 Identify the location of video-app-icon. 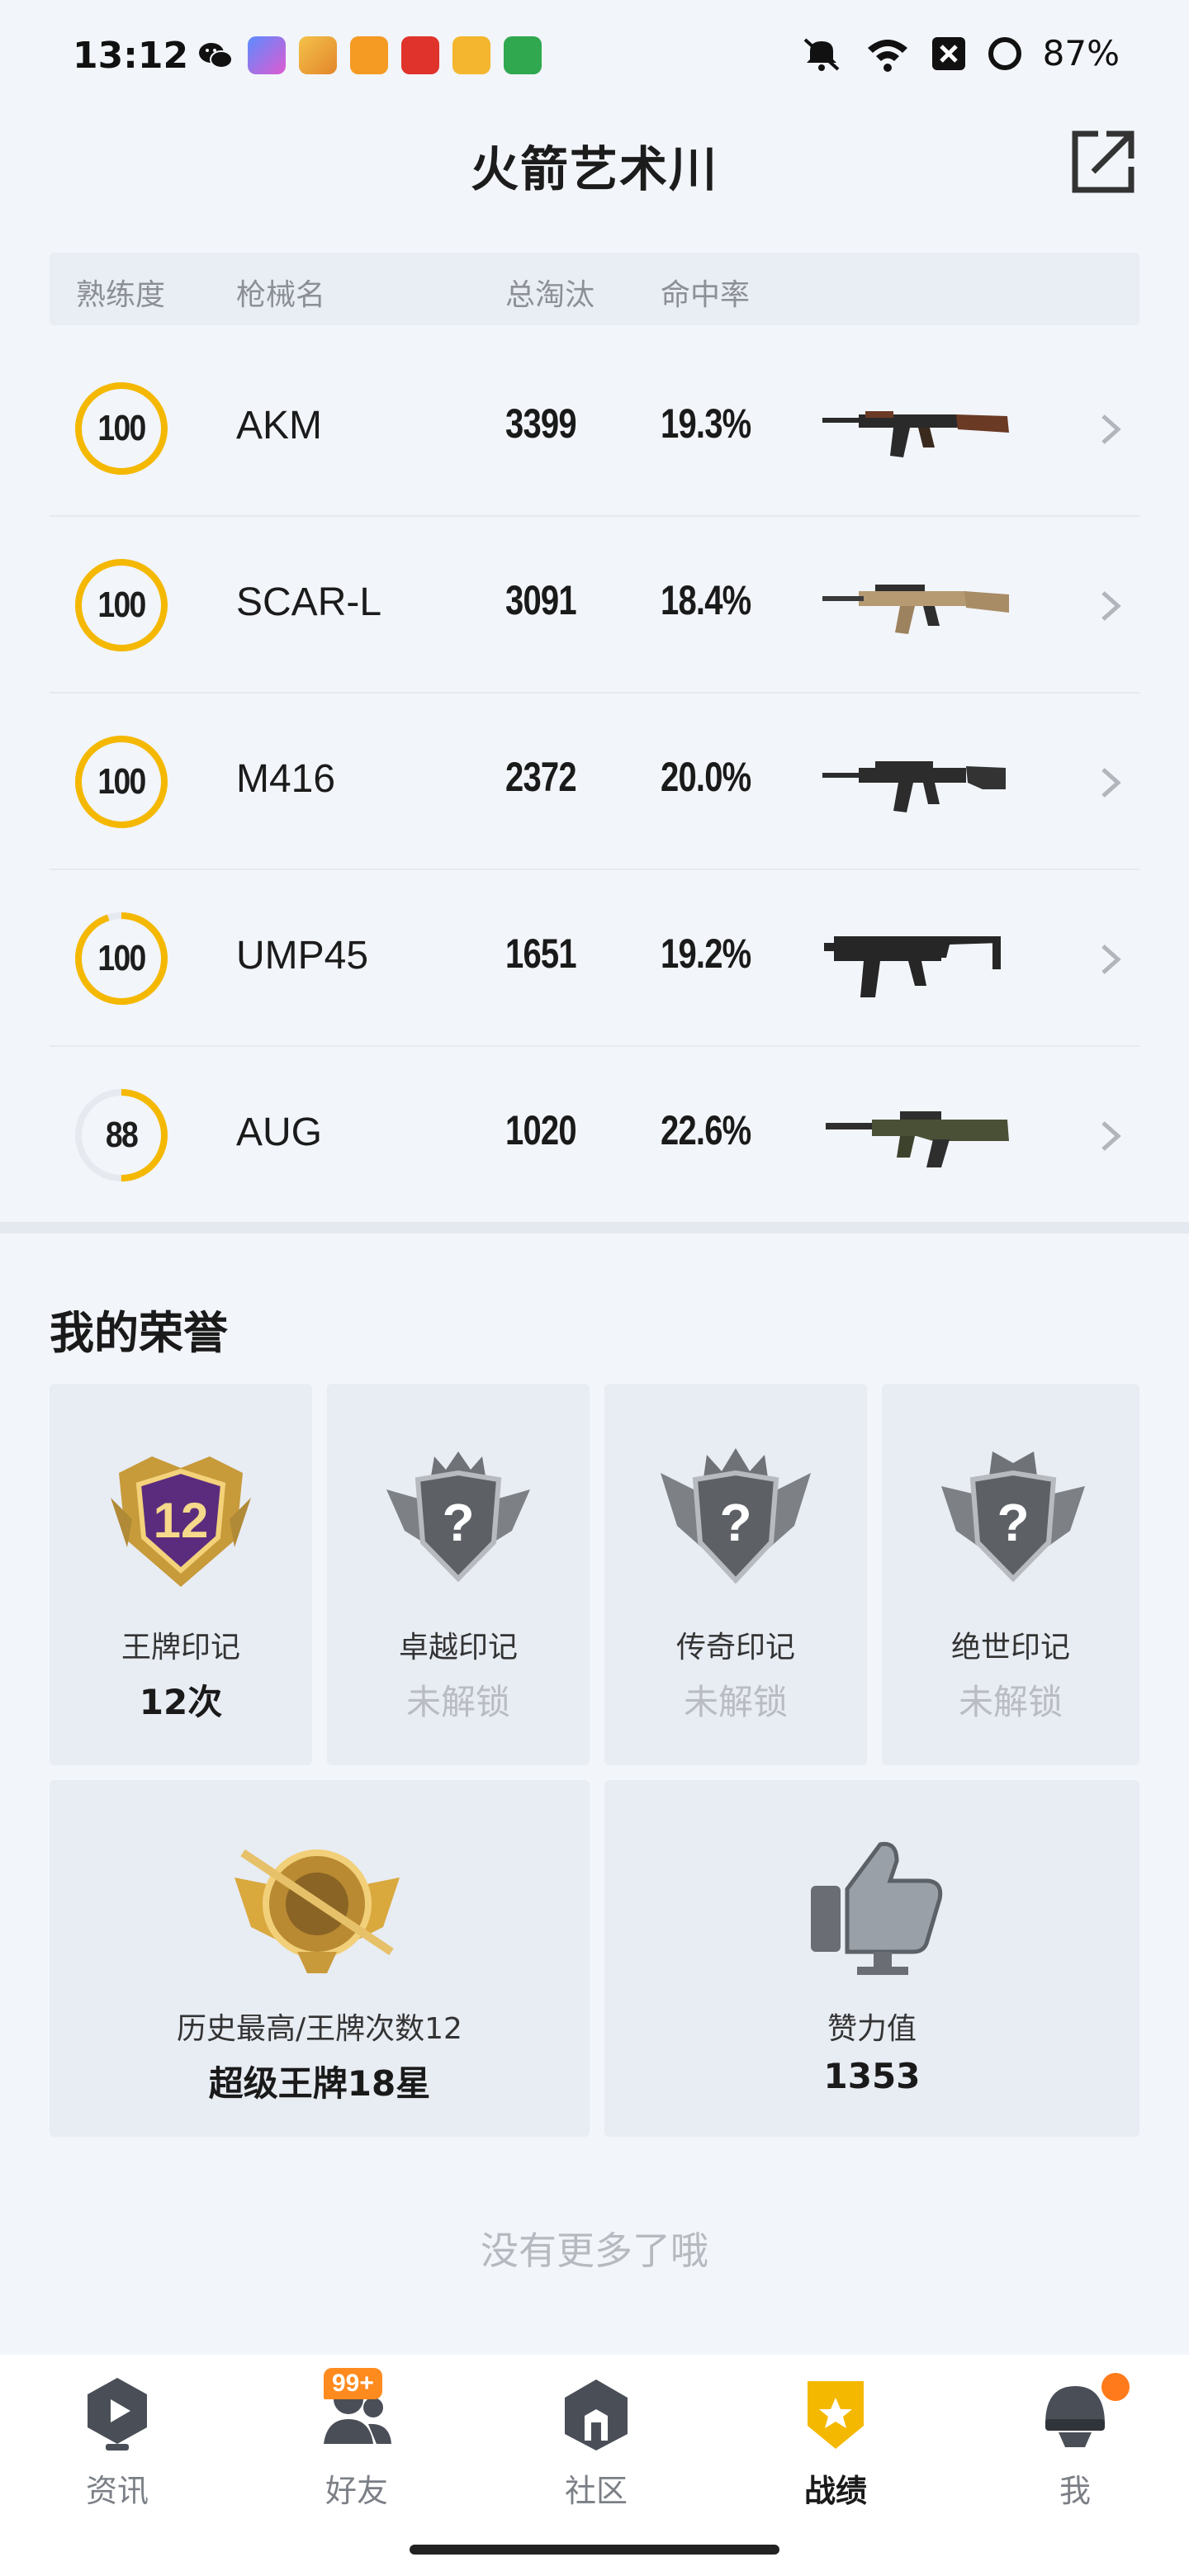
(369, 55).